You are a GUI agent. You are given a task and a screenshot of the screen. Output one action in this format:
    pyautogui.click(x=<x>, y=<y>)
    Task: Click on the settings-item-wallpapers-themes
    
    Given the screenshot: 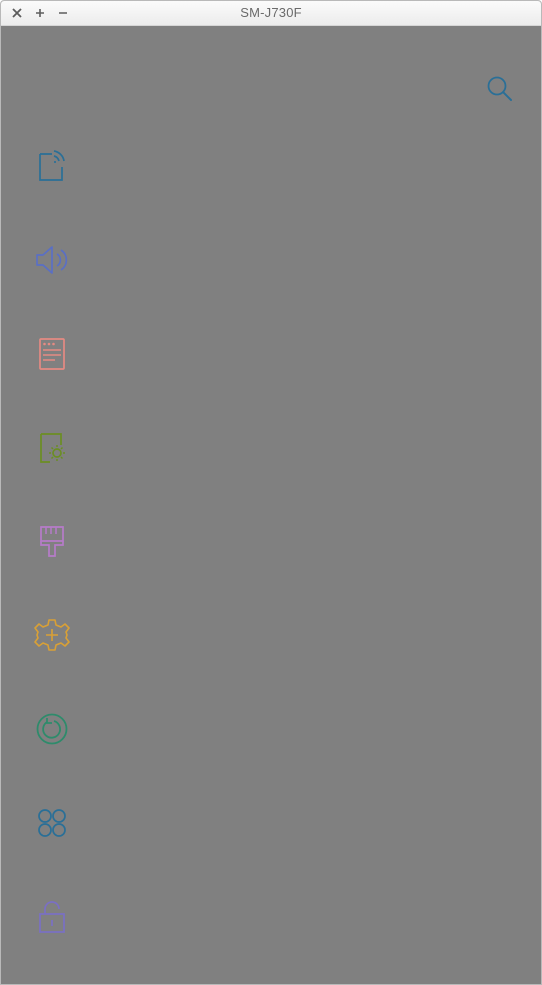 What is the action you would take?
    pyautogui.click(x=271, y=541)
    